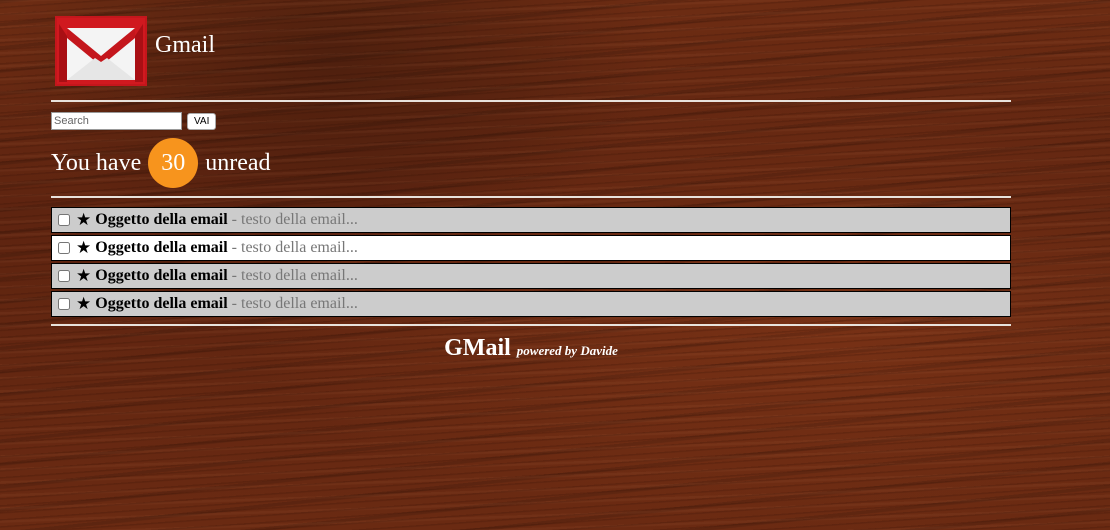 This screenshot has width=1110, height=530. What do you see at coordinates (101, 51) in the screenshot?
I see `gmail-envelope-icon` at bounding box center [101, 51].